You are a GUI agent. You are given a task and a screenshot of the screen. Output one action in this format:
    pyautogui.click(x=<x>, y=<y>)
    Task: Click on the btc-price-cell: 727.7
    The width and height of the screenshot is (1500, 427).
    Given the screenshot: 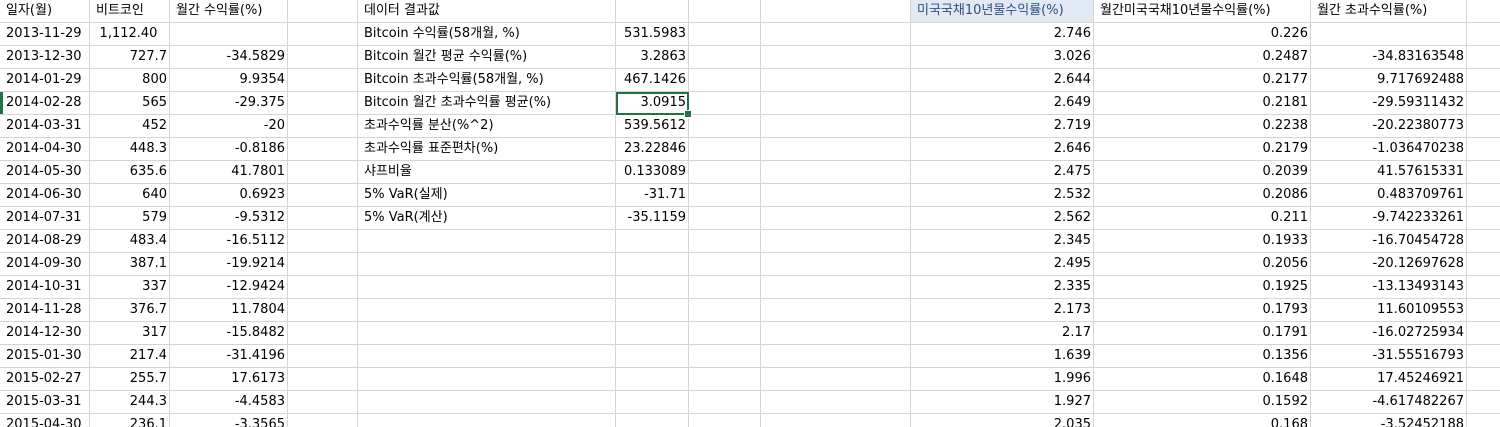 What is the action you would take?
    pyautogui.click(x=130, y=57)
    